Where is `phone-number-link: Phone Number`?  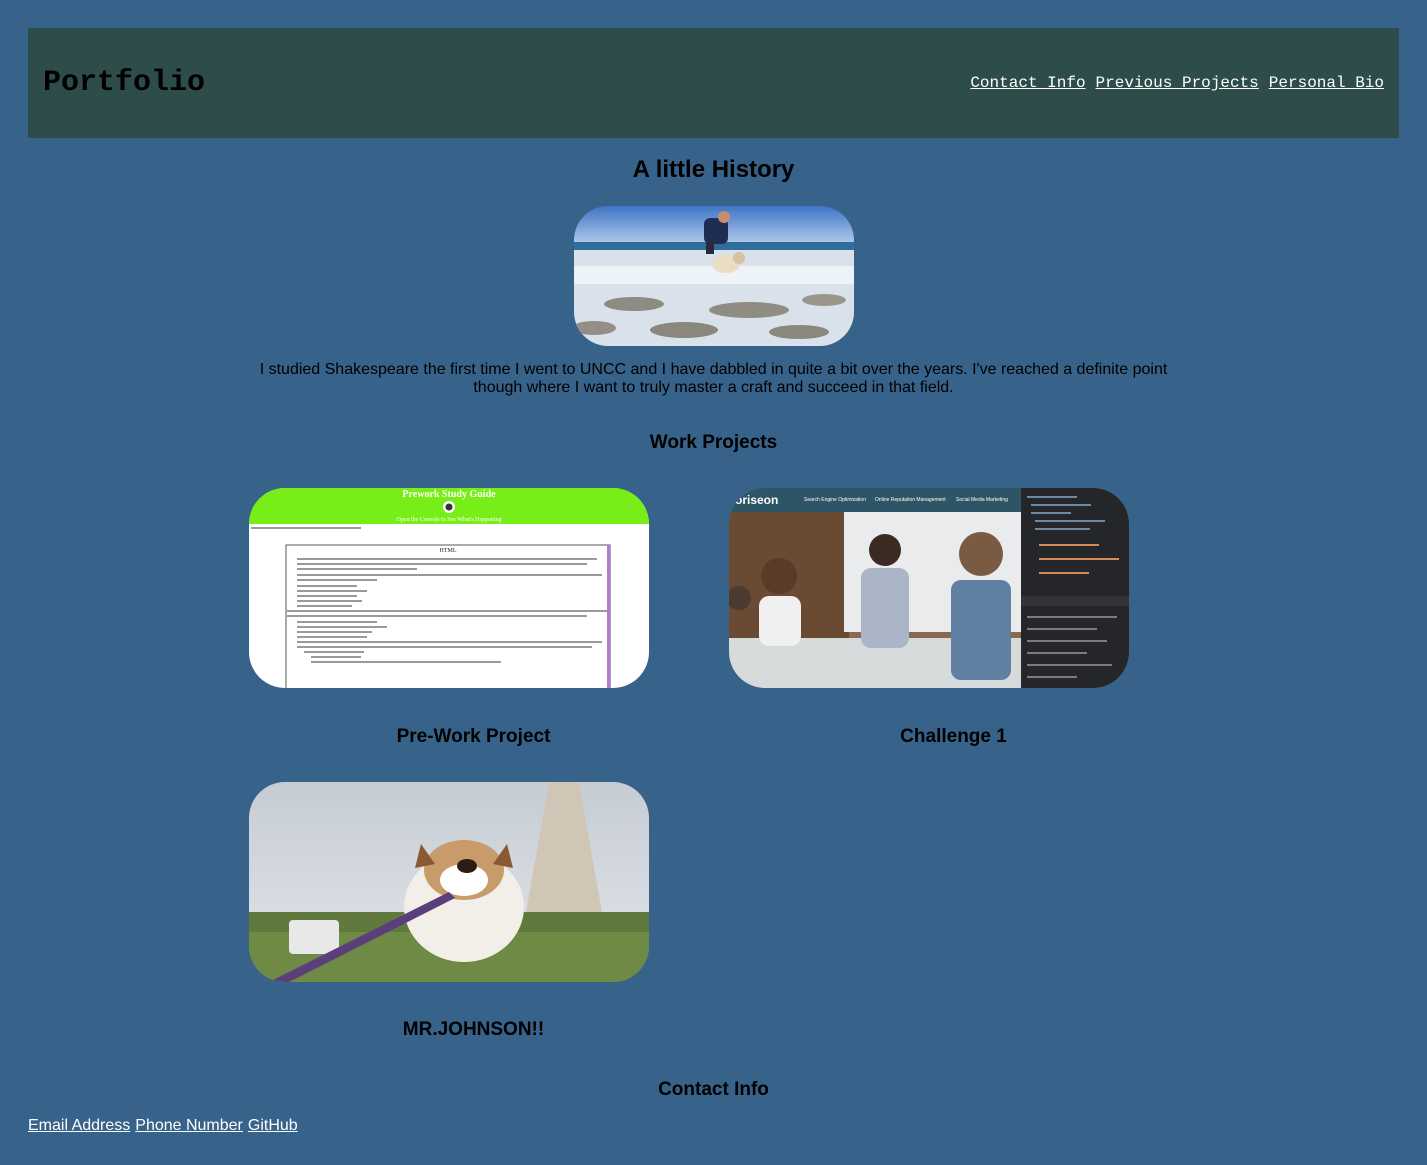 phone-number-link: Phone Number is located at coordinates (189, 1126).